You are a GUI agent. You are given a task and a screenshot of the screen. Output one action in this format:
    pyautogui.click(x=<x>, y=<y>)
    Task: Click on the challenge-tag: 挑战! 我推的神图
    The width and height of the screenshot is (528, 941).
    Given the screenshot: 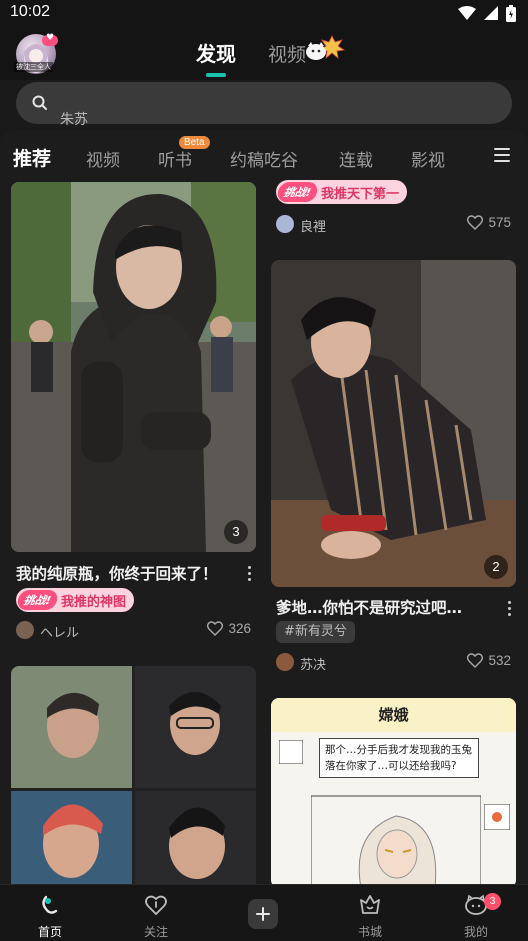 What is the action you would take?
    pyautogui.click(x=75, y=600)
    